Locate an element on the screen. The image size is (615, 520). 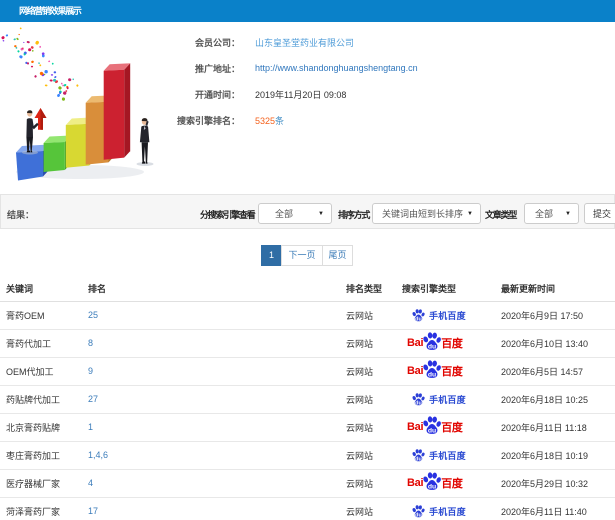
filter-select-2: 全部 ▼ is located at coordinates (551, 213).